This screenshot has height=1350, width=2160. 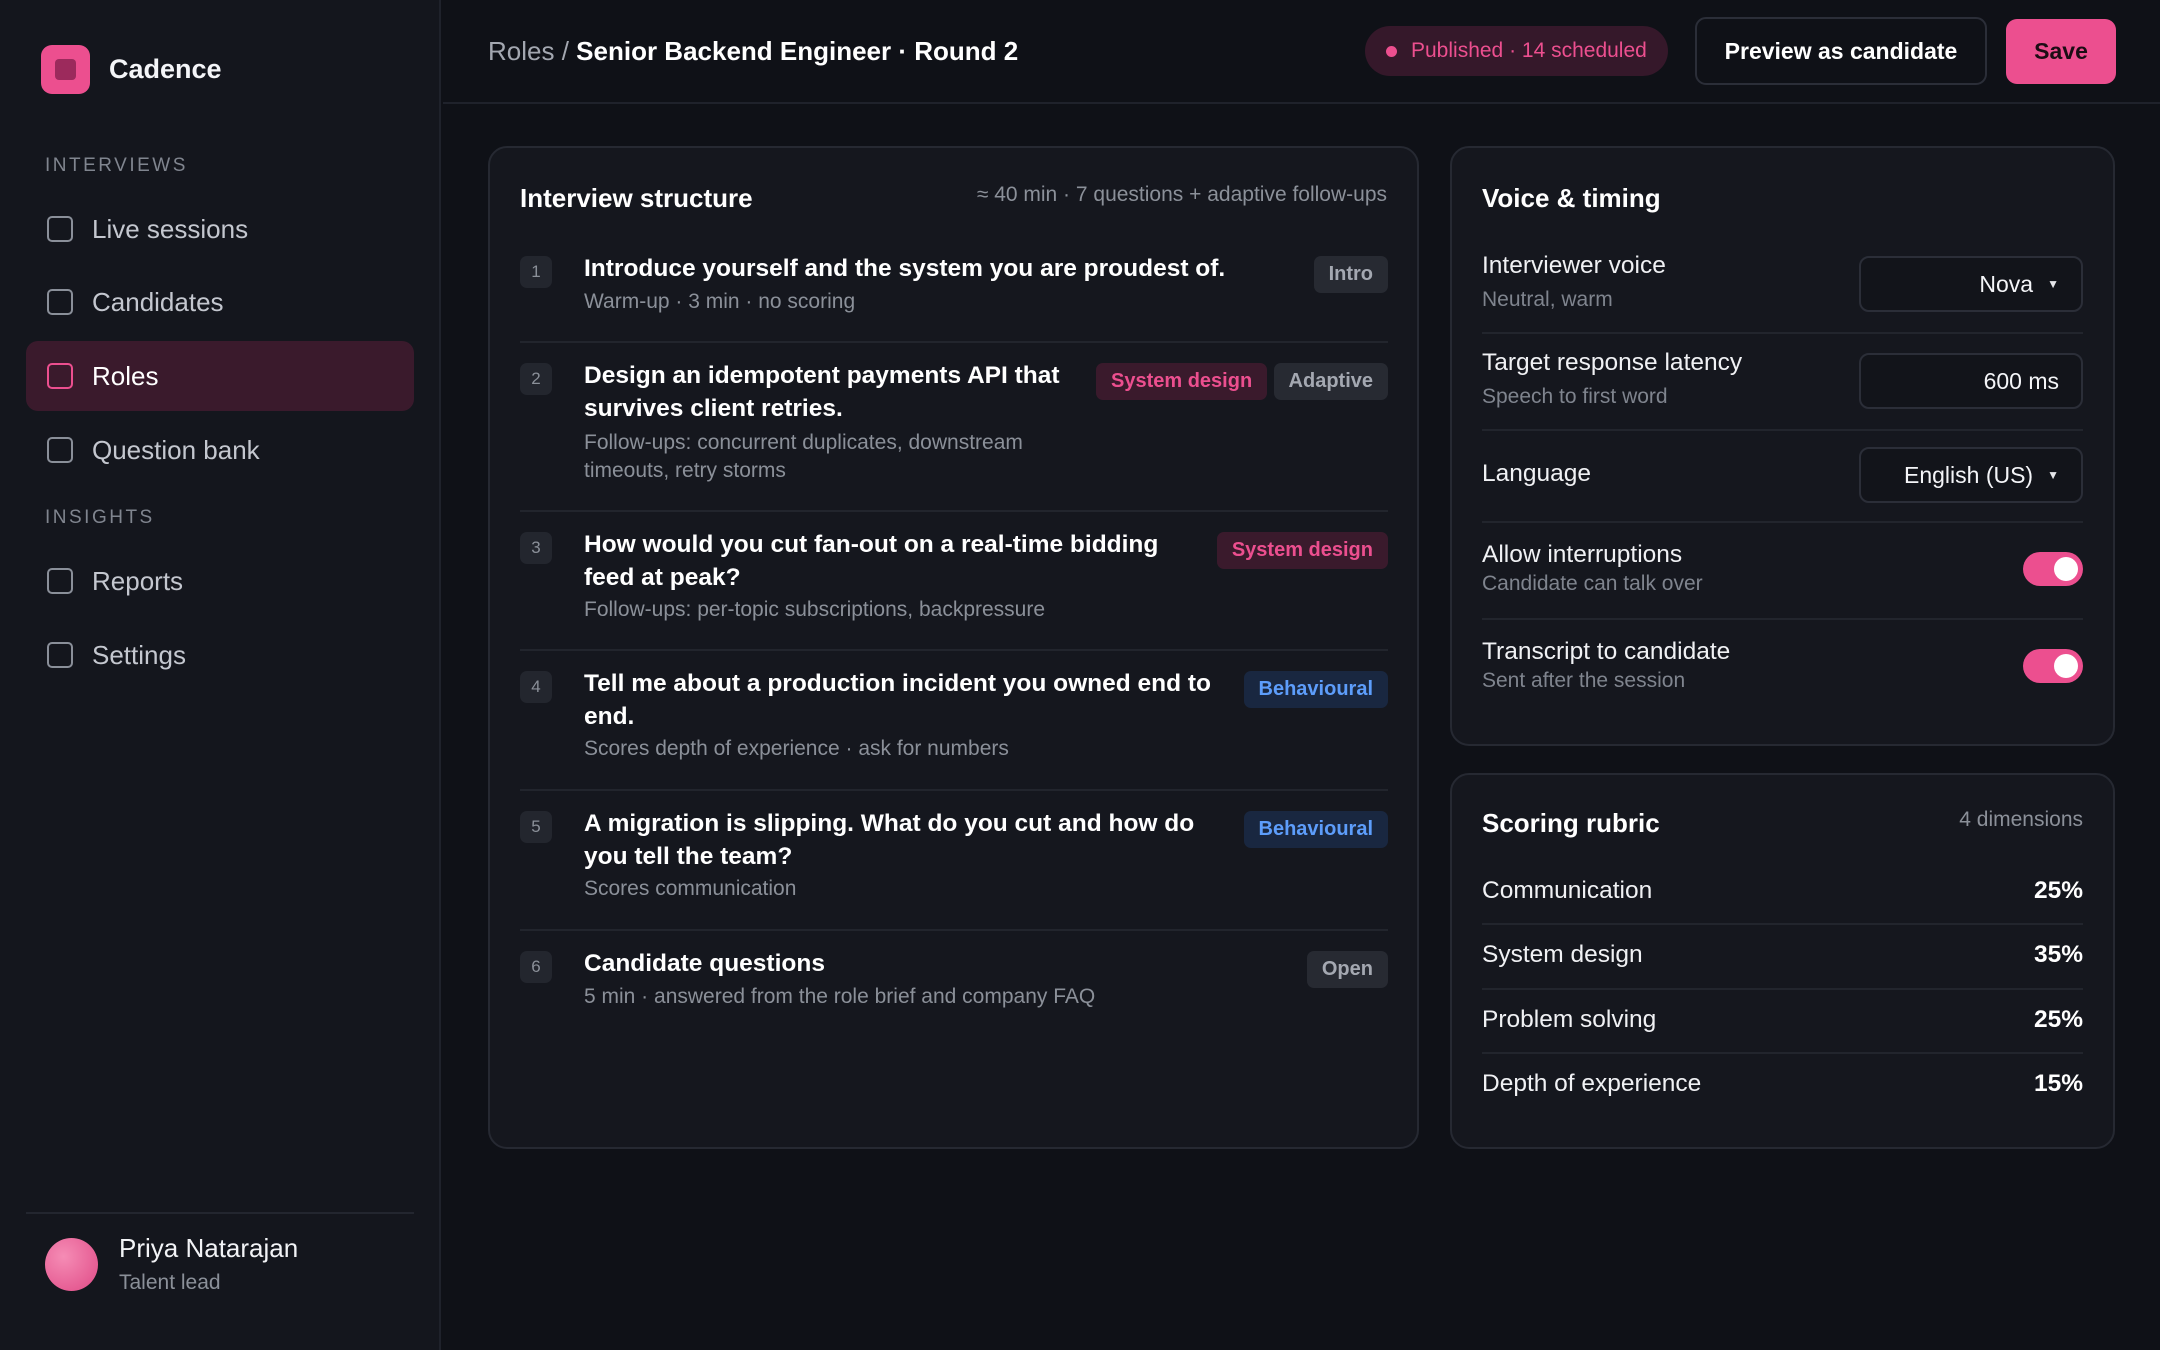 What do you see at coordinates (1569, 1019) in the screenshot?
I see `rubric-dimension-label: Problem solving` at bounding box center [1569, 1019].